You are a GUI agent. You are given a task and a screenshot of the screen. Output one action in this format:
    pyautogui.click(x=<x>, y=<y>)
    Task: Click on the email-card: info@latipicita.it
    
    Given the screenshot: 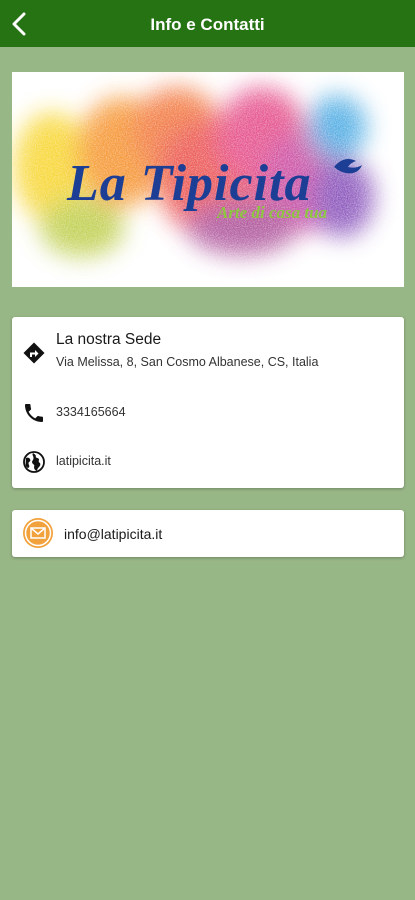 What is the action you would take?
    pyautogui.click(x=208, y=533)
    